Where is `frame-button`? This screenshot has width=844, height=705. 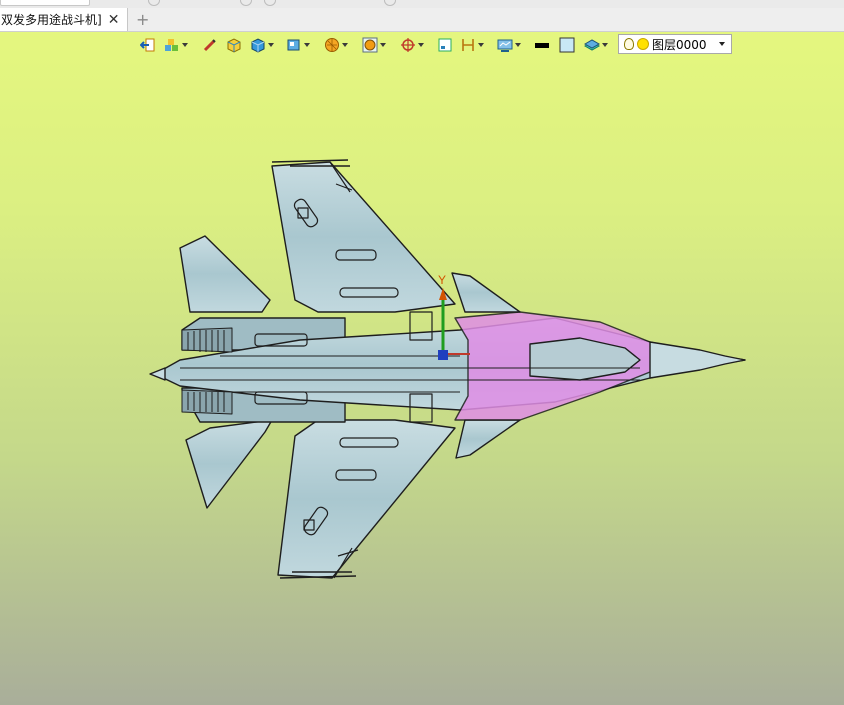 frame-button is located at coordinates (445, 45).